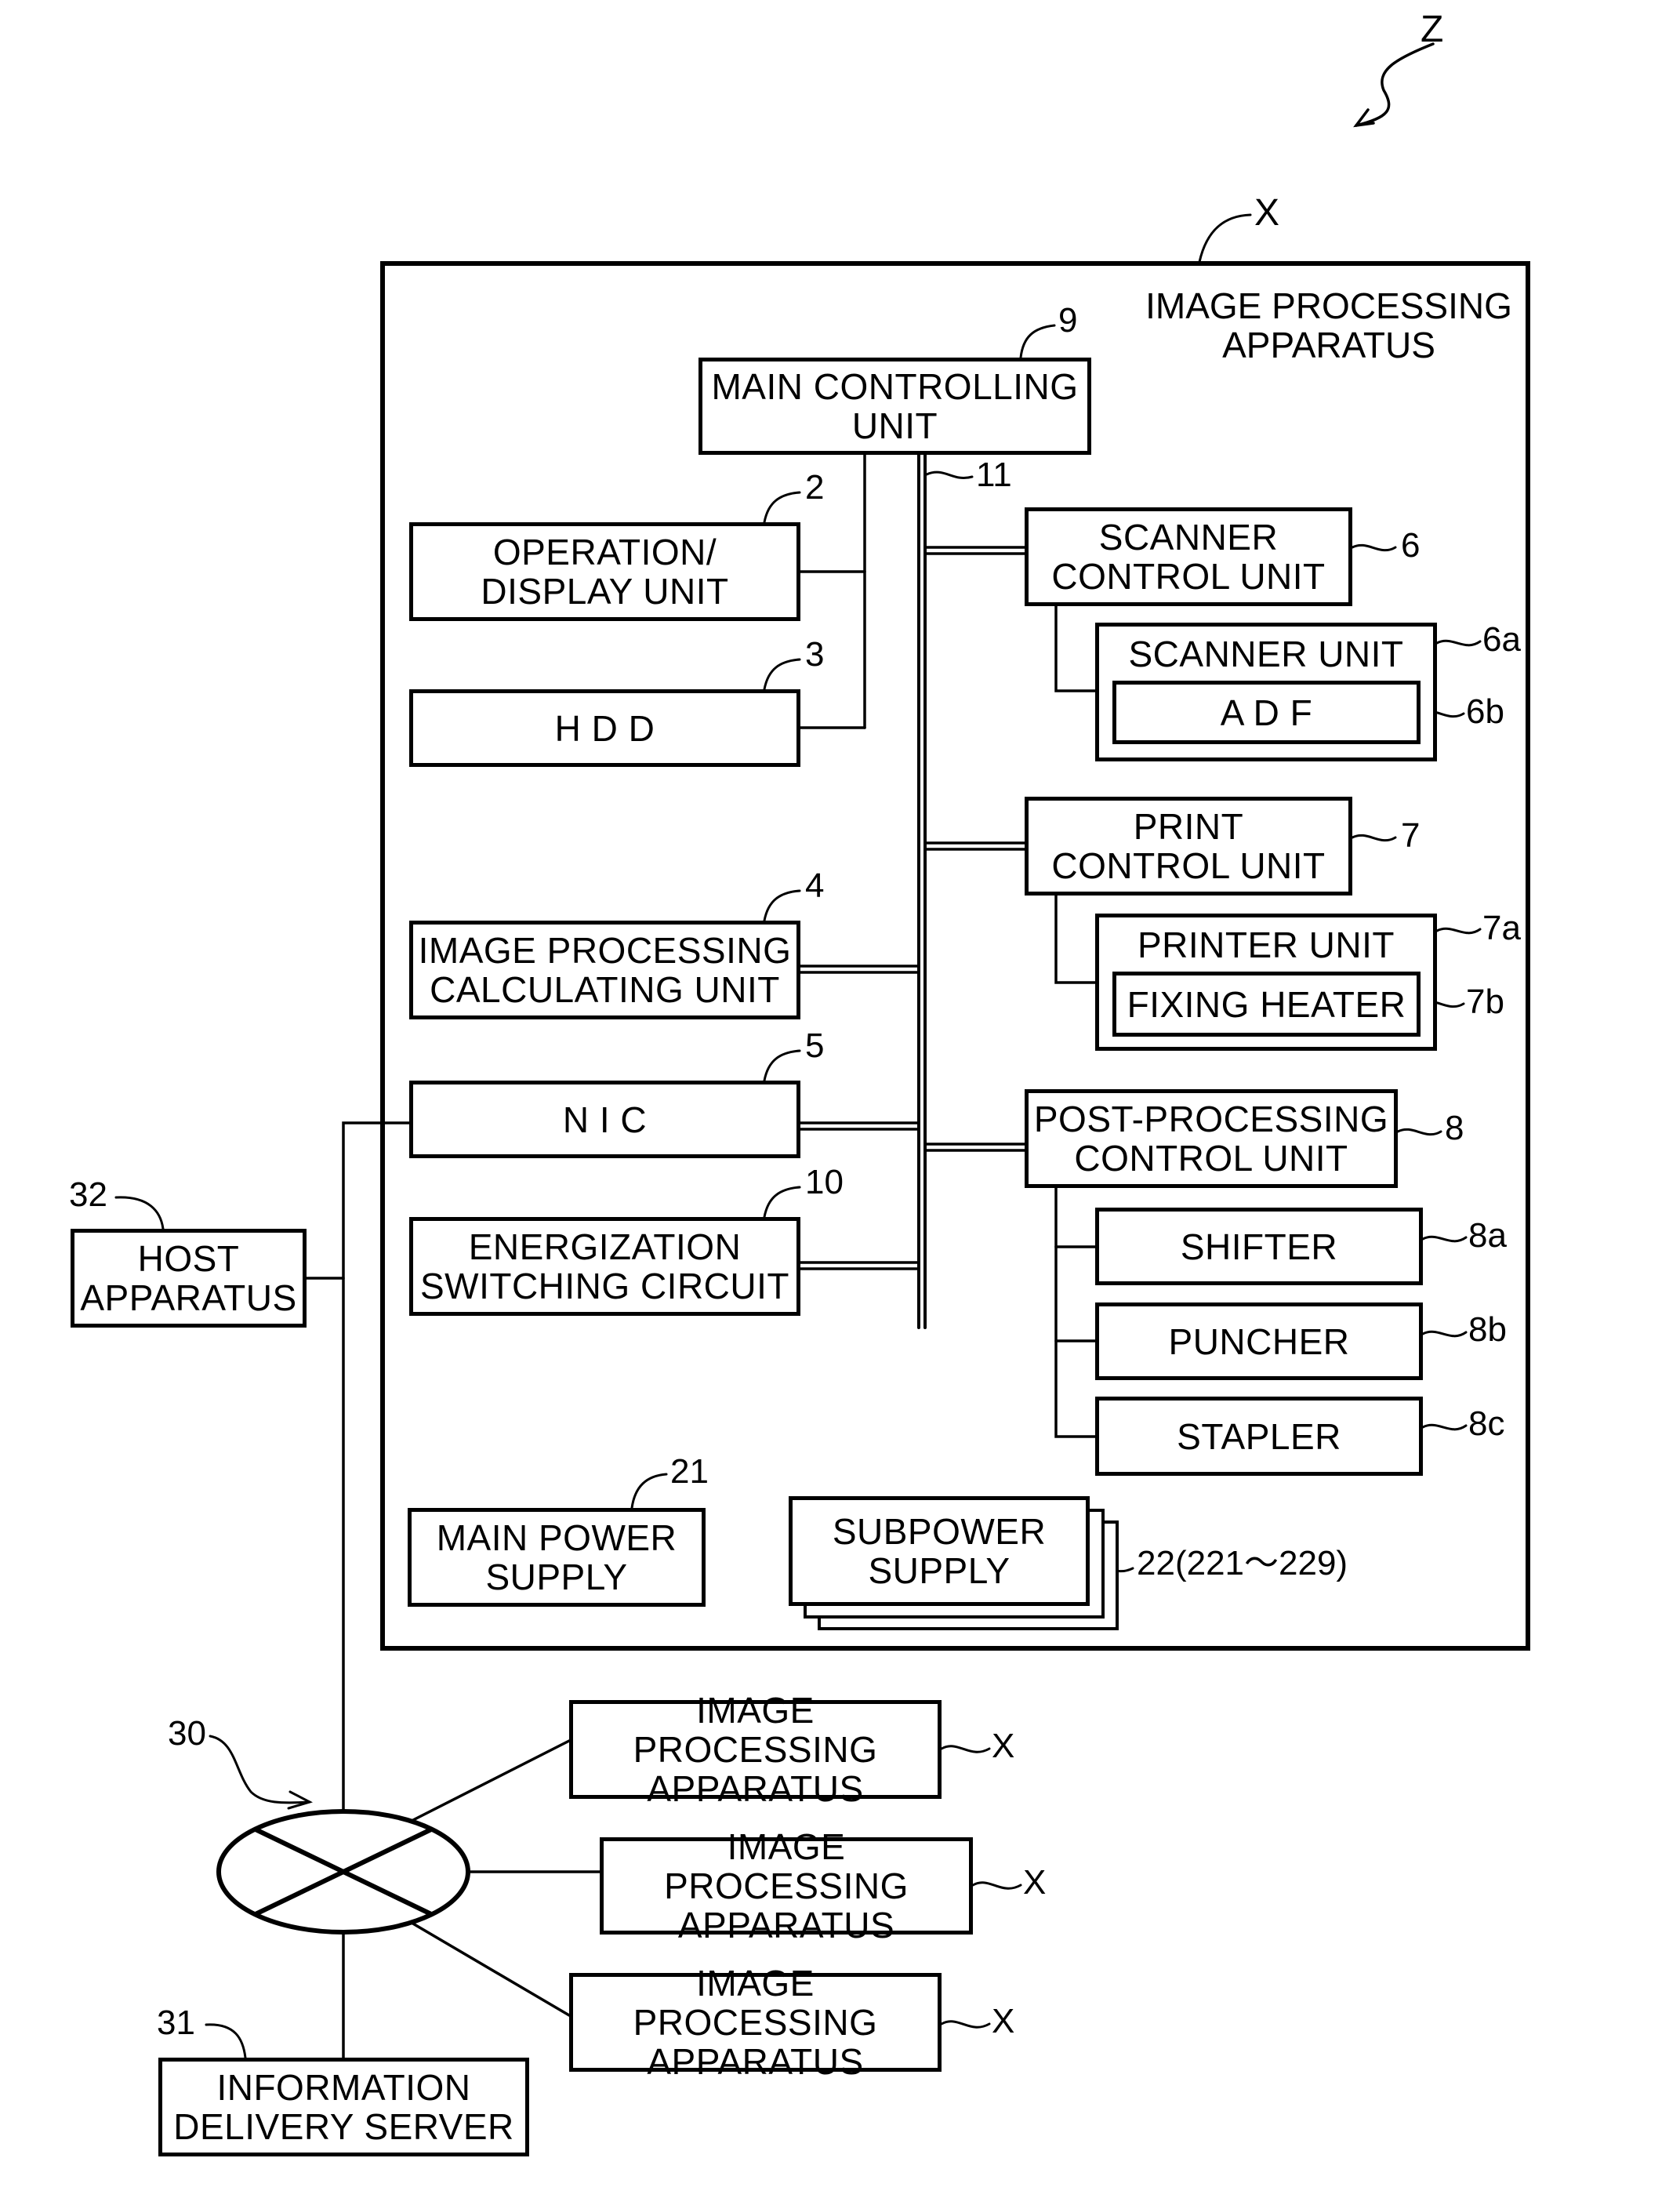 This screenshot has width=1680, height=2198. I want to click on other-apparatus-1-ref: X, so click(1003, 1746).